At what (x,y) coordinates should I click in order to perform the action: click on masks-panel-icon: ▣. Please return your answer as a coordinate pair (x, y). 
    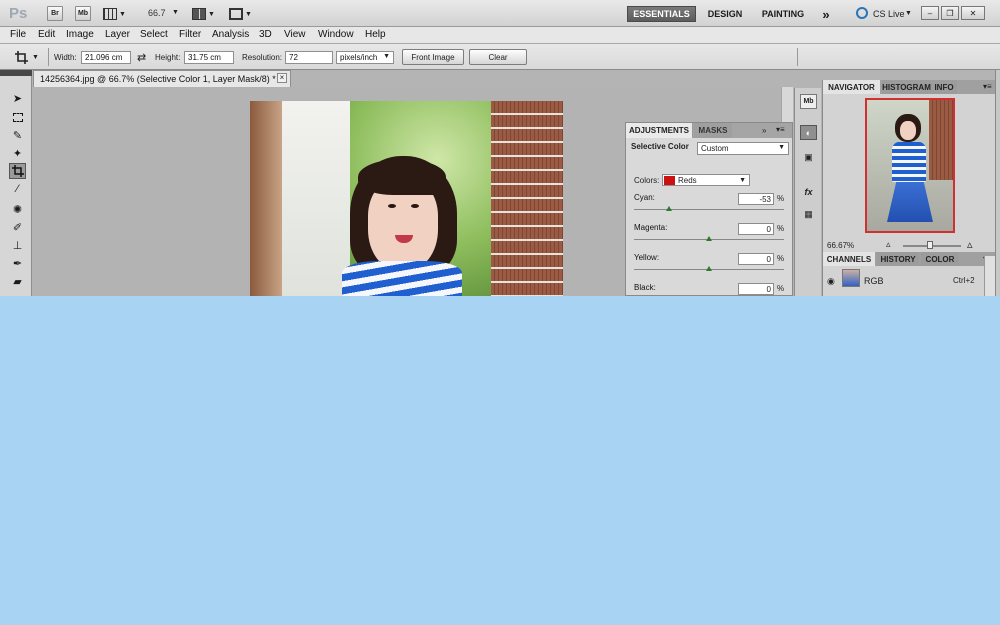
    Looking at the image, I should click on (808, 157).